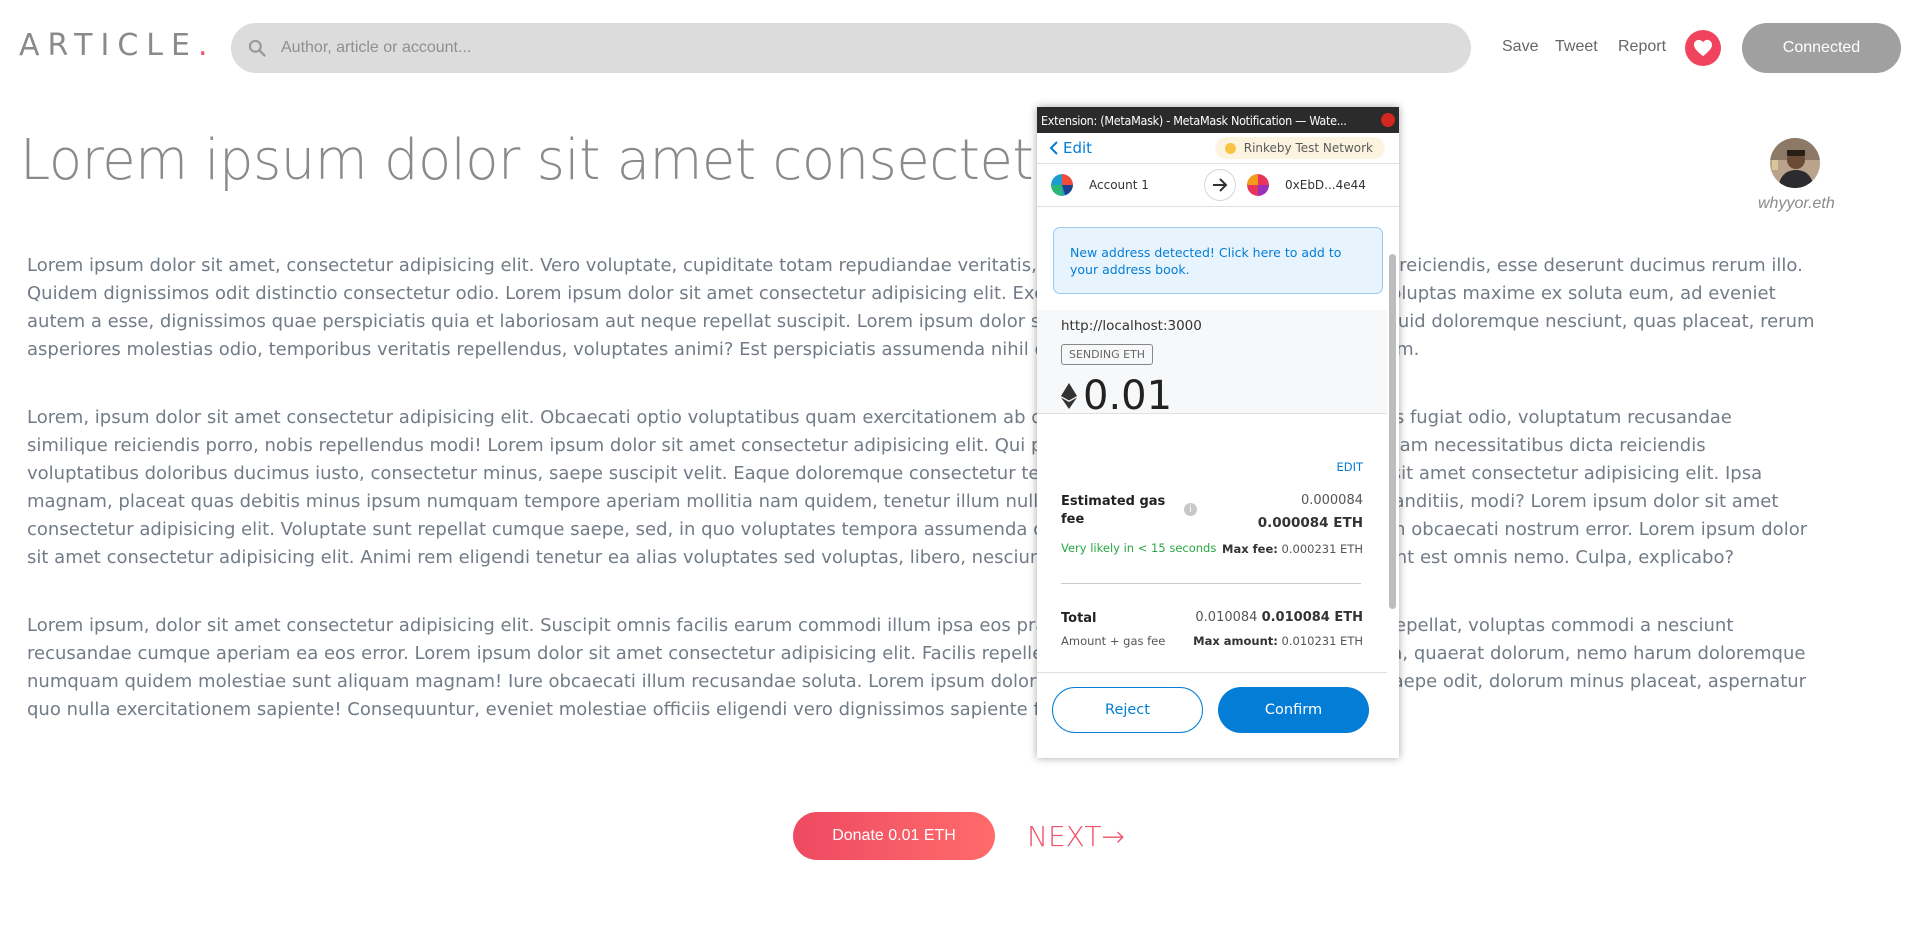  I want to click on send-amount: 0.01, so click(1224, 396).